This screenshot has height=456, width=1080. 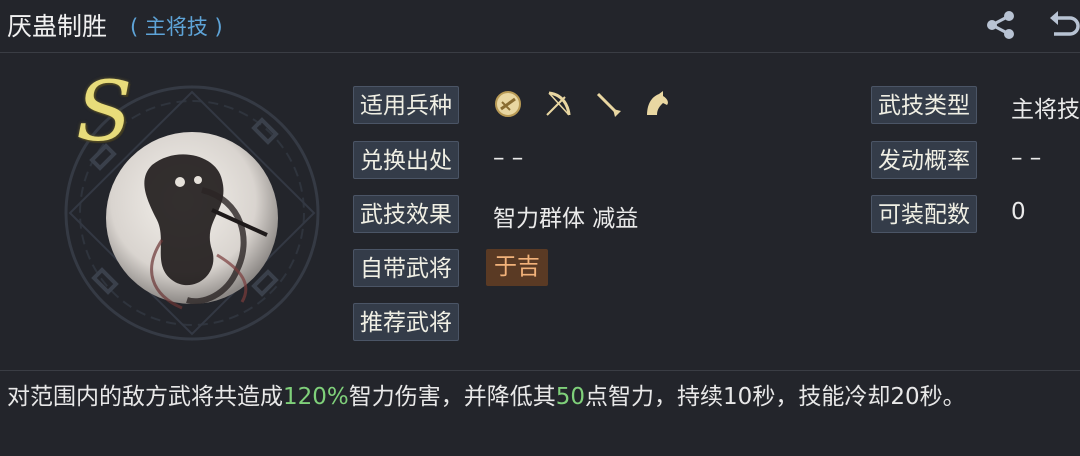 What do you see at coordinates (104, 112) in the screenshot?
I see `skill-grade-badge: S` at bounding box center [104, 112].